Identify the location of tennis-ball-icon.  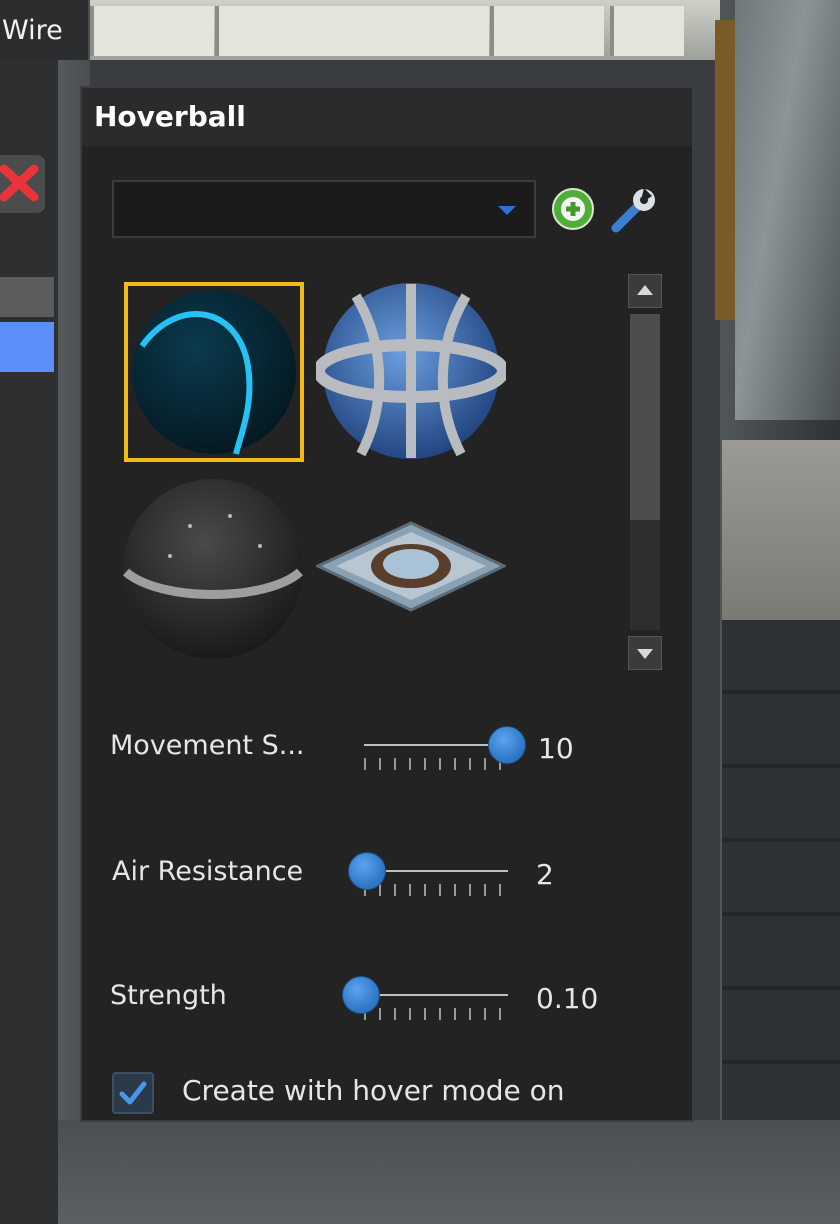
(214, 372).